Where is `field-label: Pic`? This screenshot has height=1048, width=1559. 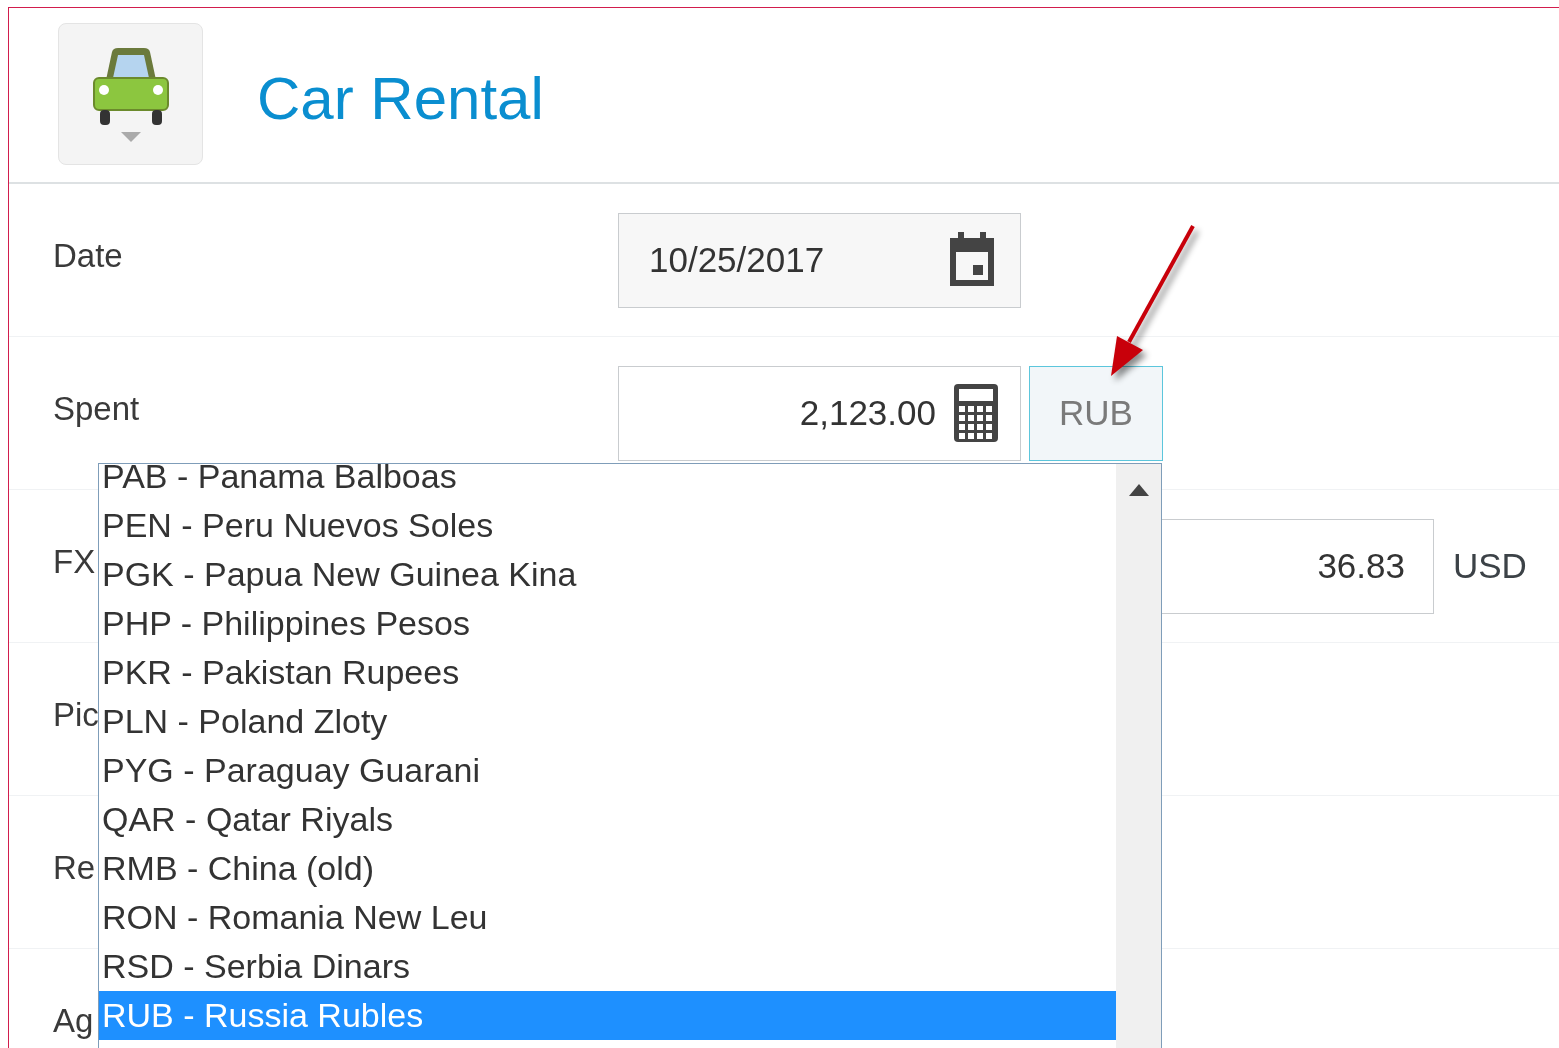
field-label: Pic is located at coordinates (76, 714).